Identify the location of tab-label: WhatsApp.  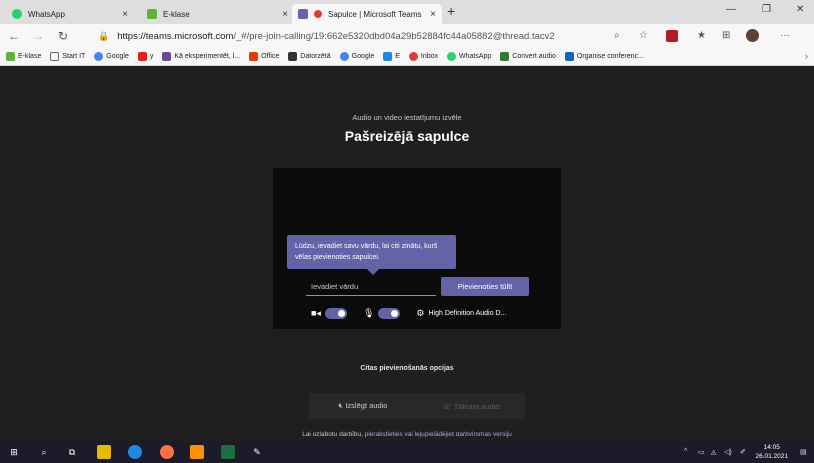
(46, 14).